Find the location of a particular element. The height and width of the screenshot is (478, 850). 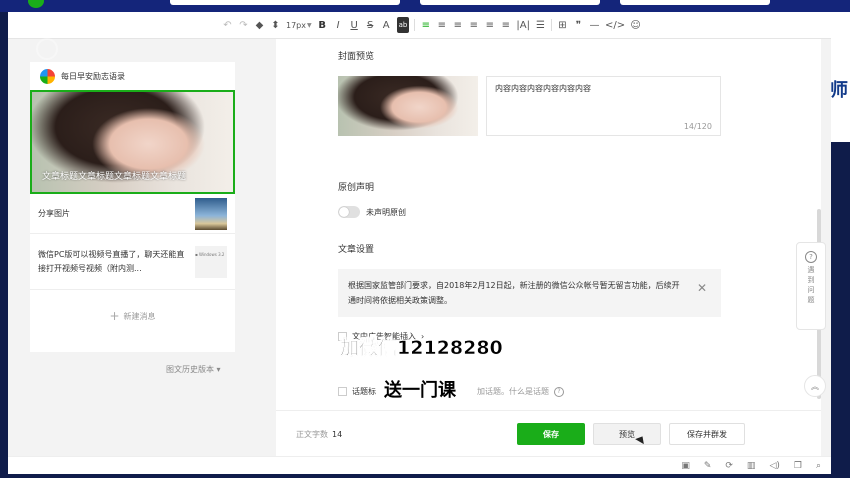

bold-button: B is located at coordinates (322, 25).